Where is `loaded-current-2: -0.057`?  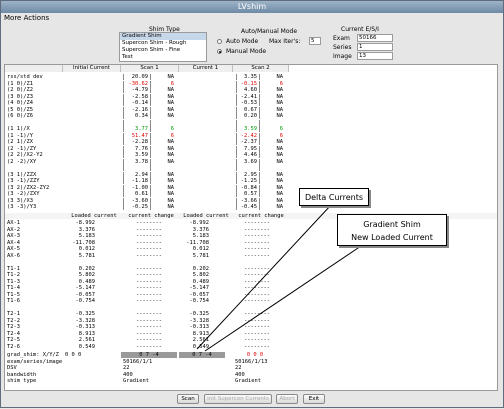 loaded-current-2: -0.057 is located at coordinates (199, 294).